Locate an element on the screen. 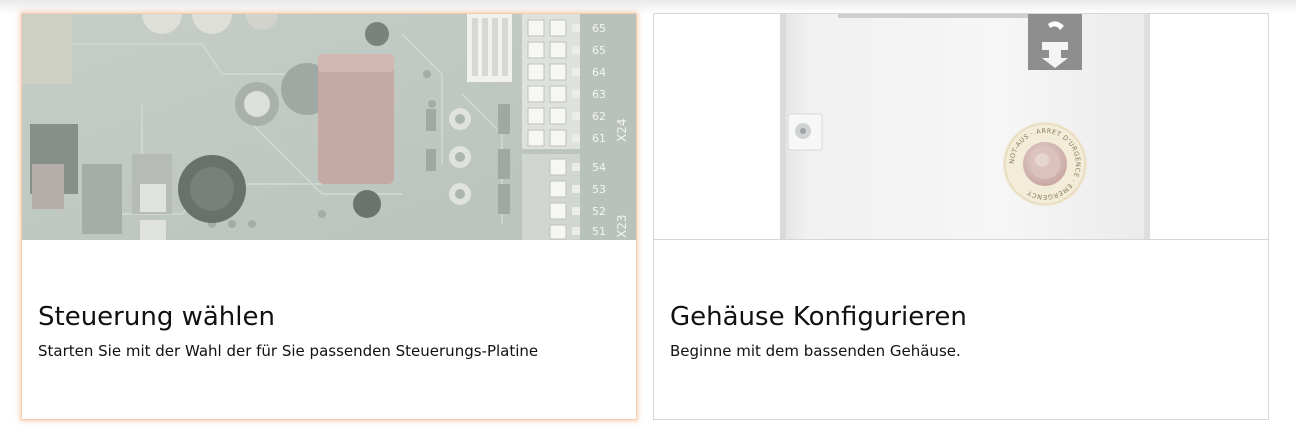 This screenshot has width=1296, height=437. page-top-shadow is located at coordinates (648, 7).